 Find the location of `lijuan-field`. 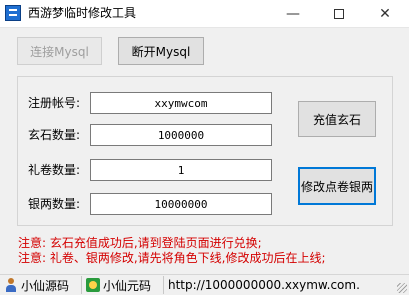

lijuan-field is located at coordinates (181, 170).